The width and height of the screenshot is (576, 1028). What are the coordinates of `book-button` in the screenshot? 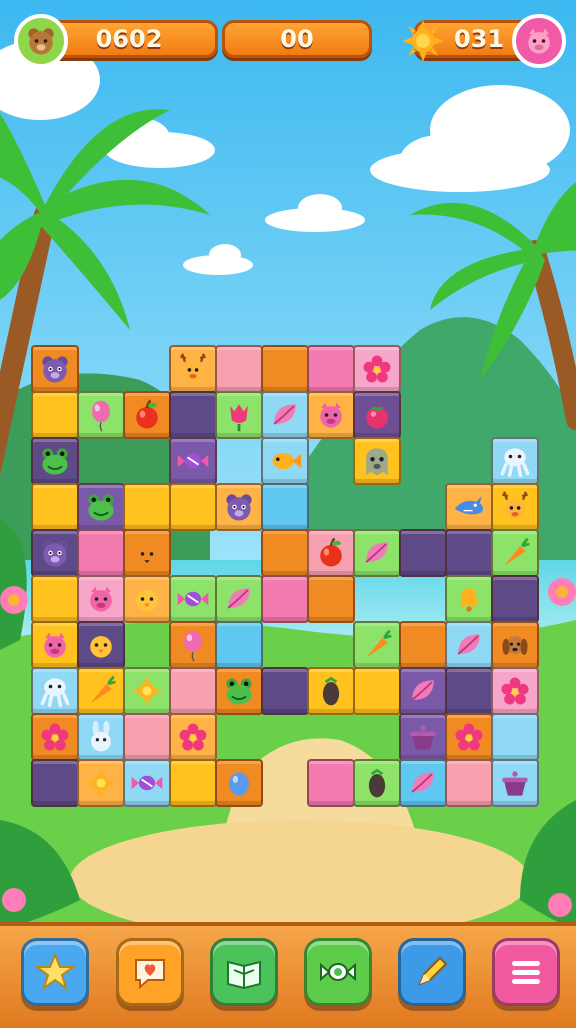 It's located at (244, 972).